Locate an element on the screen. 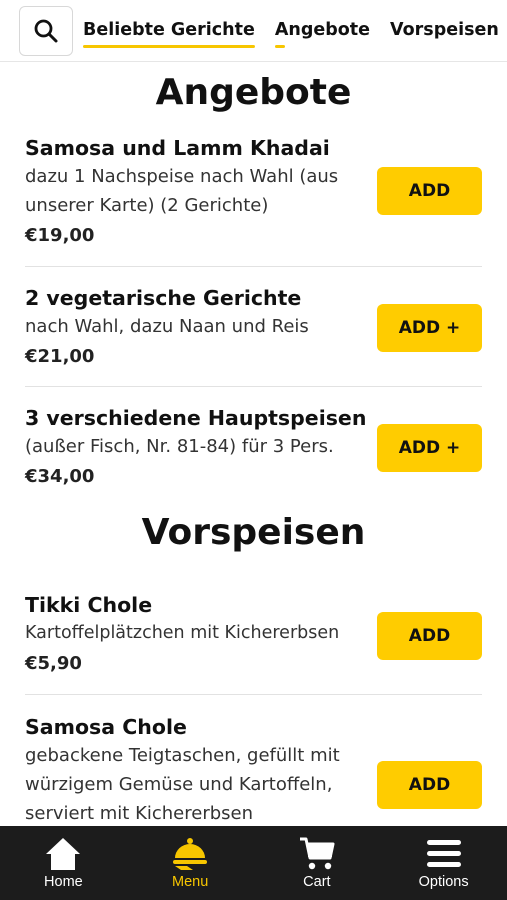 The image size is (507, 900). tab-beliebte-gerichte: Beliebte Gerichte is located at coordinates (169, 31).